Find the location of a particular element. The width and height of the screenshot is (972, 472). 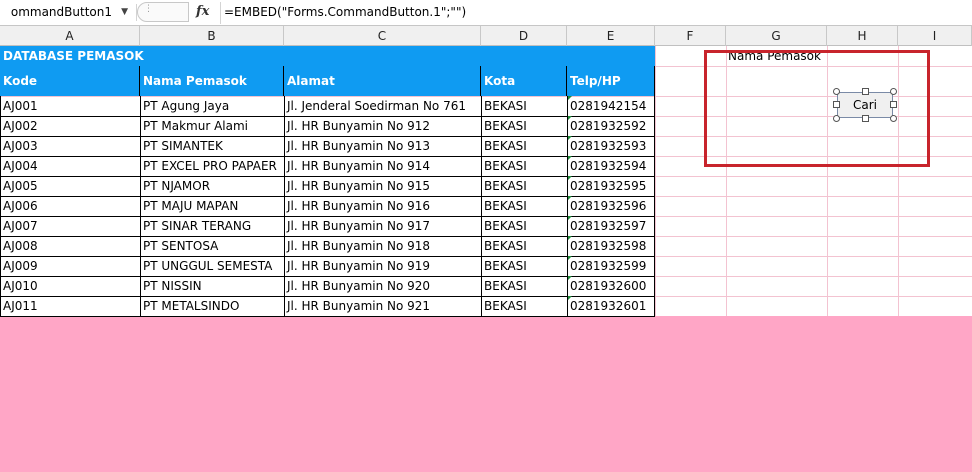

cell-telp: 0281932600 is located at coordinates (611, 286).